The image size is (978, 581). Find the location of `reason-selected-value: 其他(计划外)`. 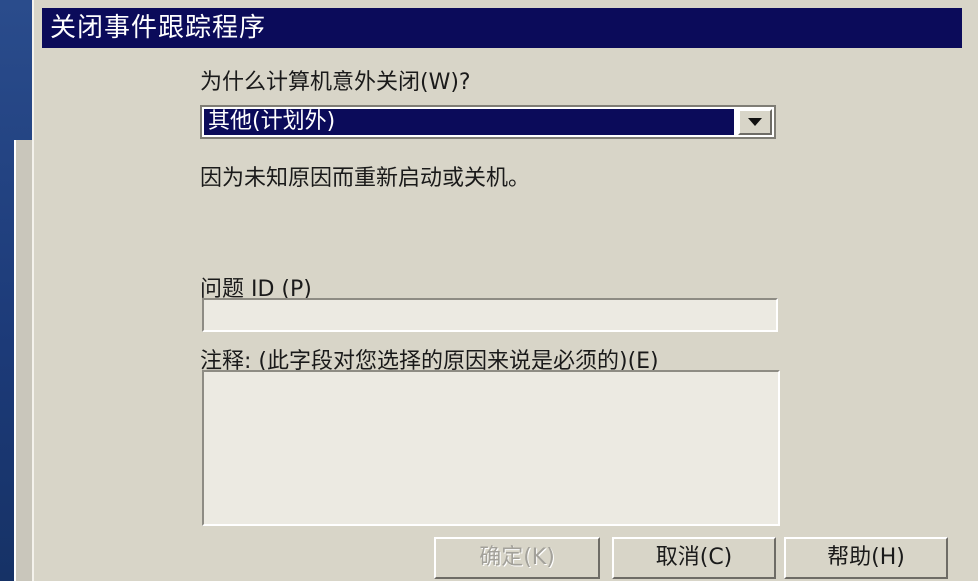

reason-selected-value: 其他(计划外) is located at coordinates (469, 122).